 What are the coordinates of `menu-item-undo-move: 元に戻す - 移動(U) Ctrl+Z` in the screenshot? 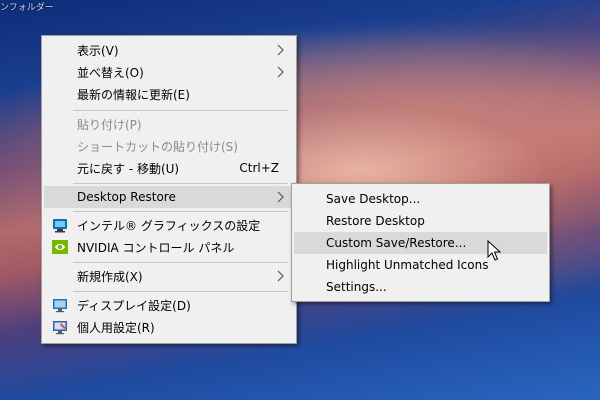 It's located at (169, 168).